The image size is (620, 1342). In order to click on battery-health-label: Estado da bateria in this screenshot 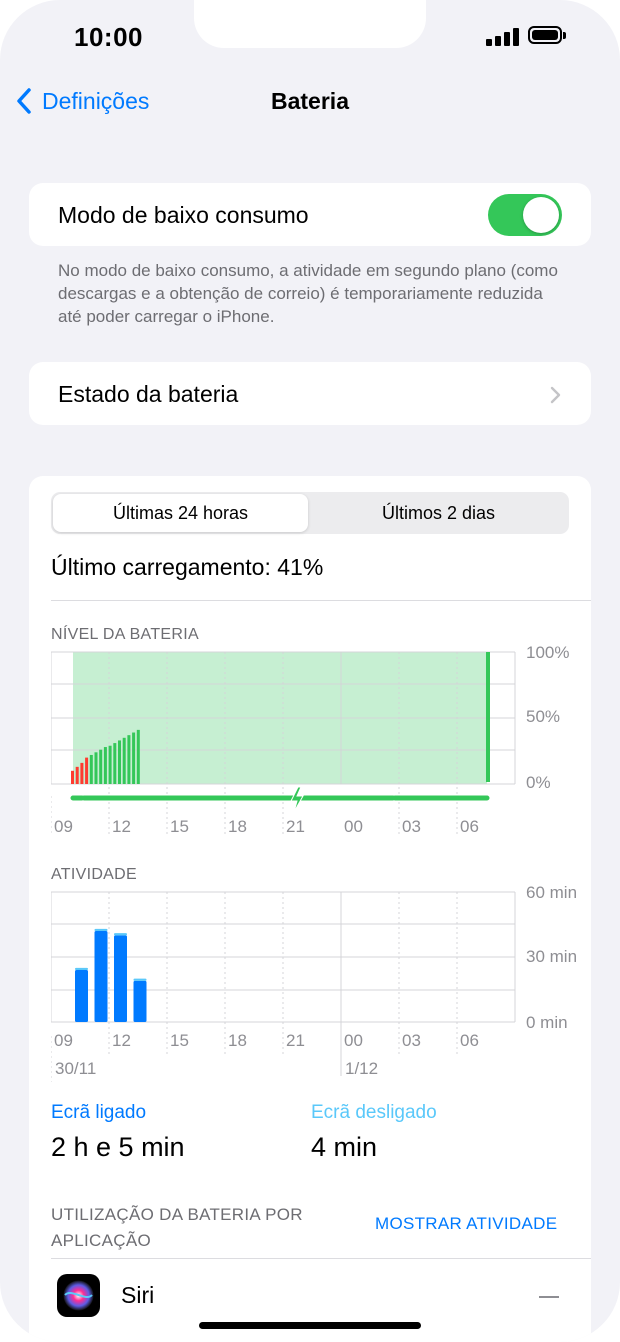, I will do `click(148, 394)`.